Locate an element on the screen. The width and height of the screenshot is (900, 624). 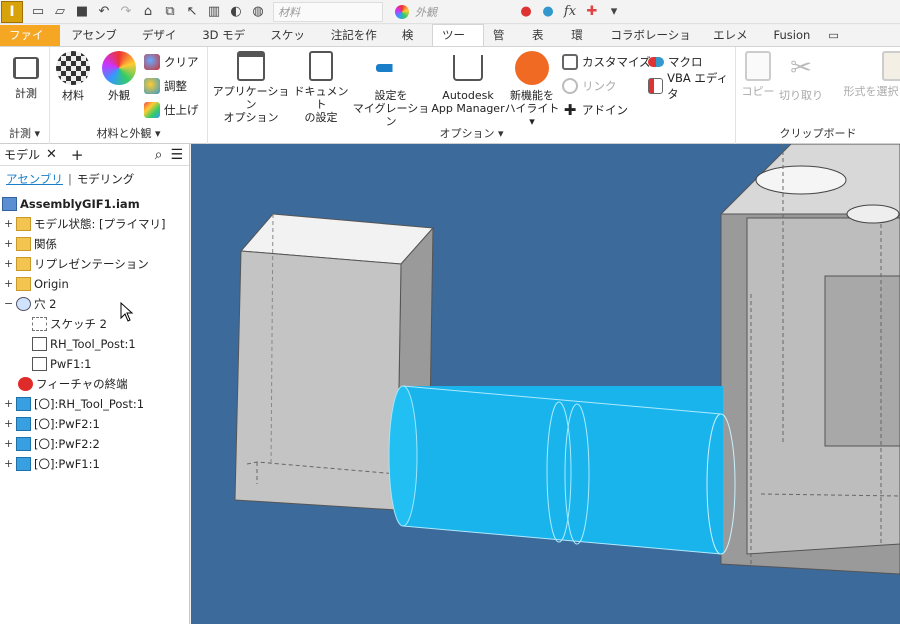
collapse-icon: − is located at coordinates (9, 303).